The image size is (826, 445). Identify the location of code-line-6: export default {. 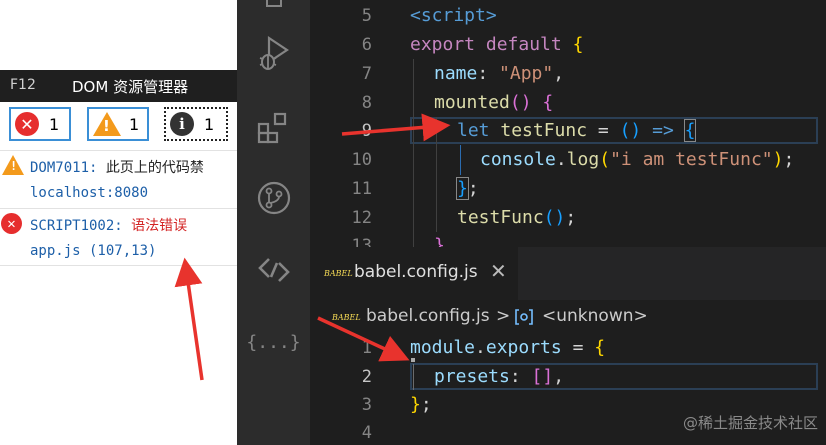
(497, 44).